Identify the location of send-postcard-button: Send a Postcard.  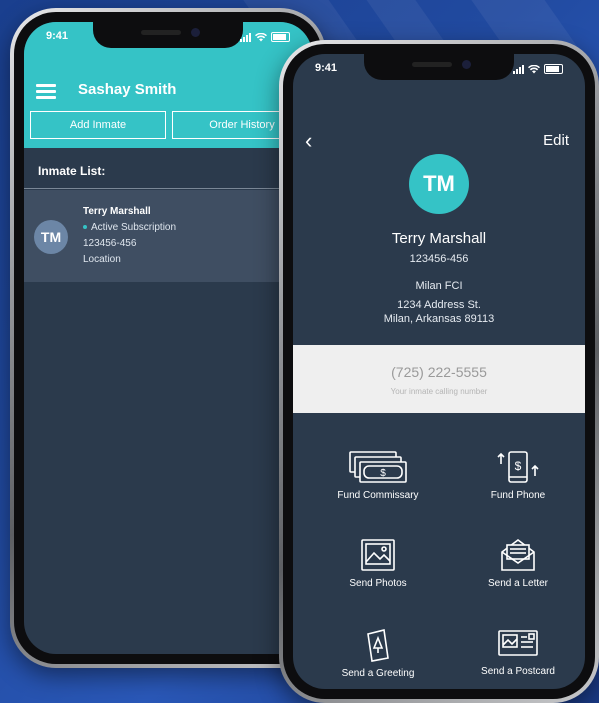
(516, 652).